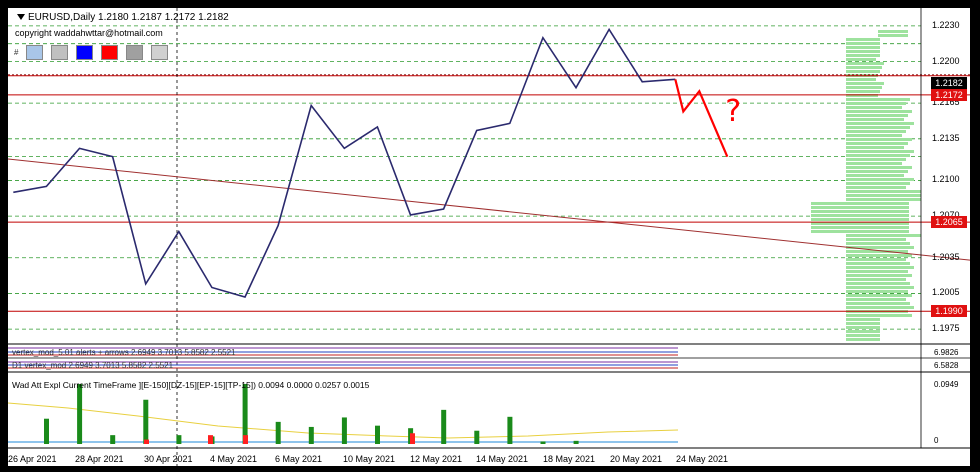 The width and height of the screenshot is (980, 472). What do you see at coordinates (733, 111) in the screenshot?
I see `question-mark-annotation: ?` at bounding box center [733, 111].